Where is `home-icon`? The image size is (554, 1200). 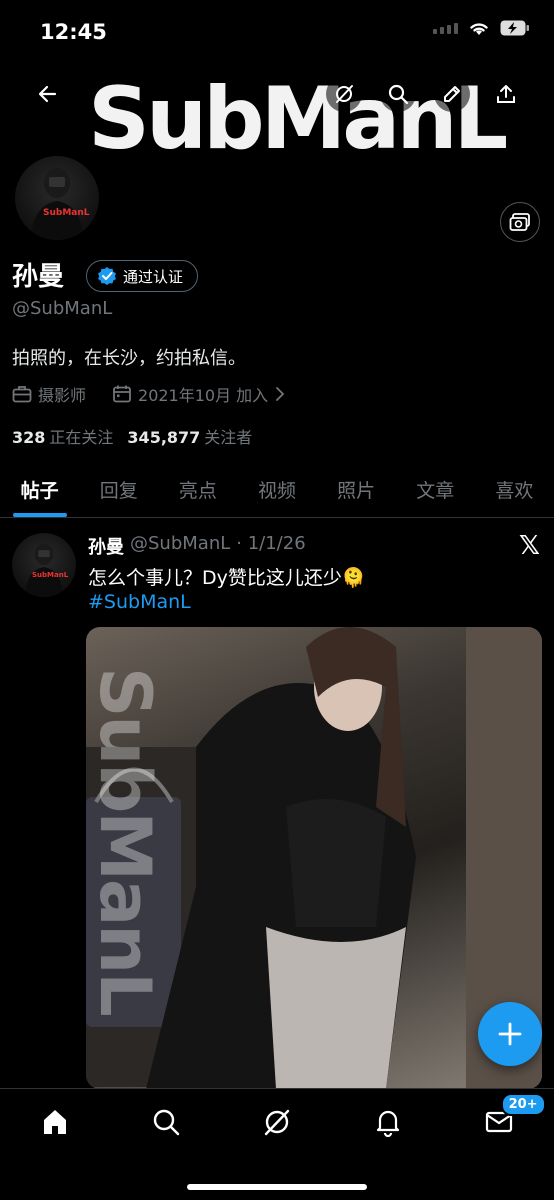 home-icon is located at coordinates (55, 1122).